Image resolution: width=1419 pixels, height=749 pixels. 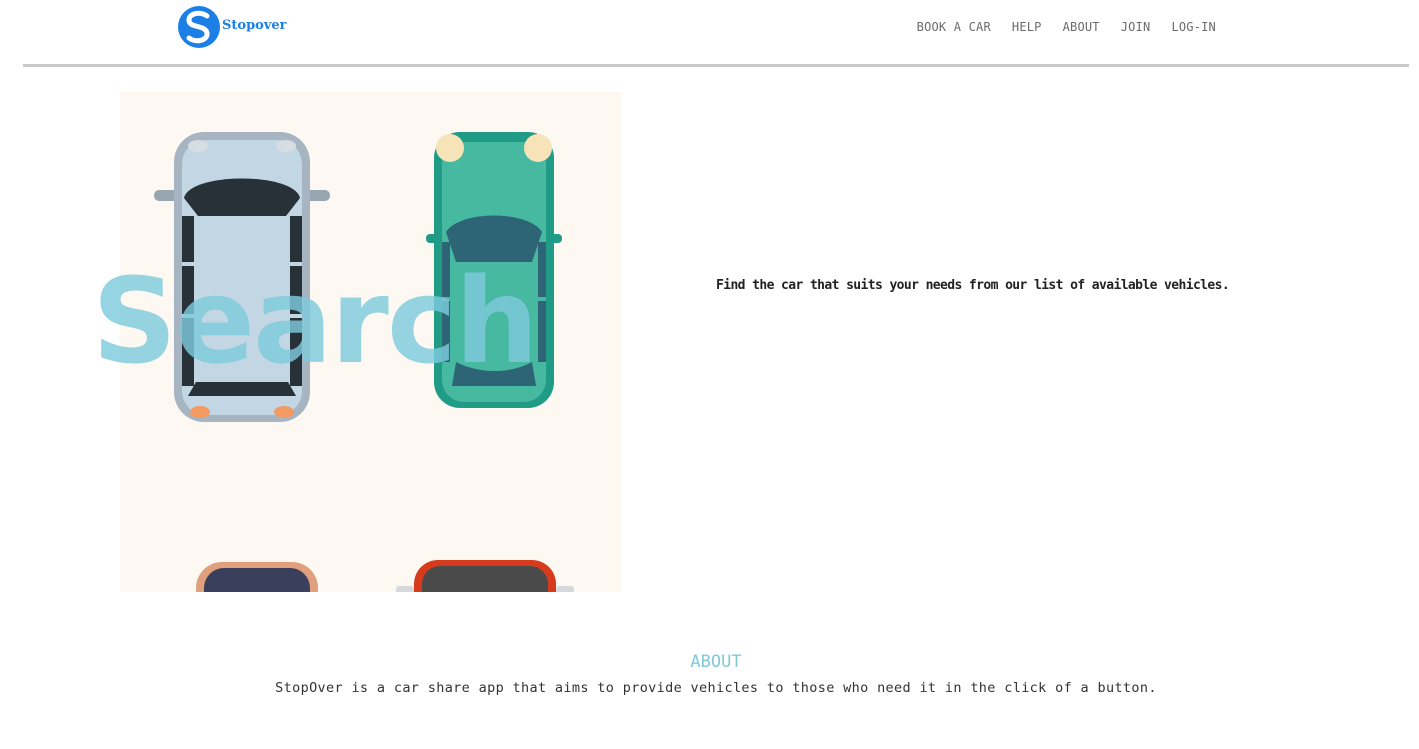 I want to click on nav-help: HELP, so click(x=1027, y=27).